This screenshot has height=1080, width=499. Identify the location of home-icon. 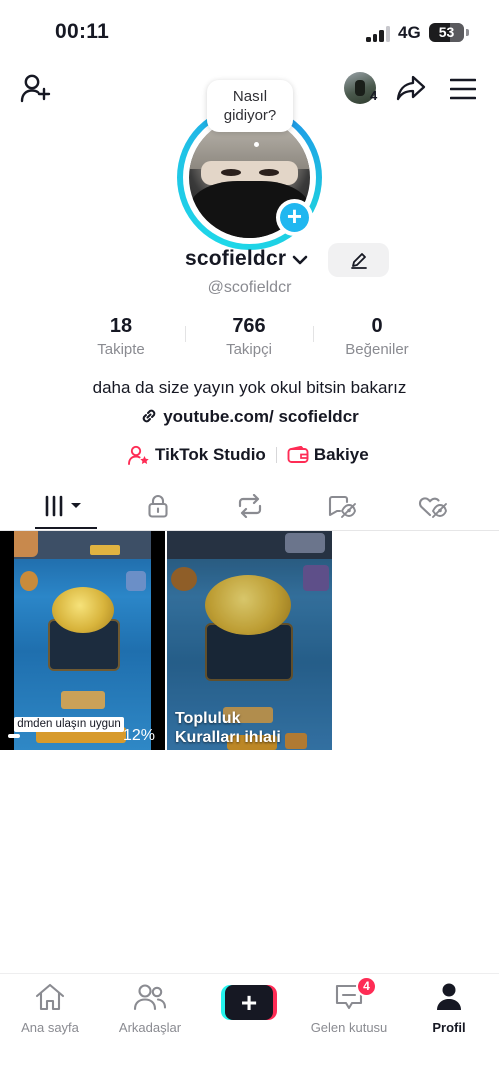
(50, 997).